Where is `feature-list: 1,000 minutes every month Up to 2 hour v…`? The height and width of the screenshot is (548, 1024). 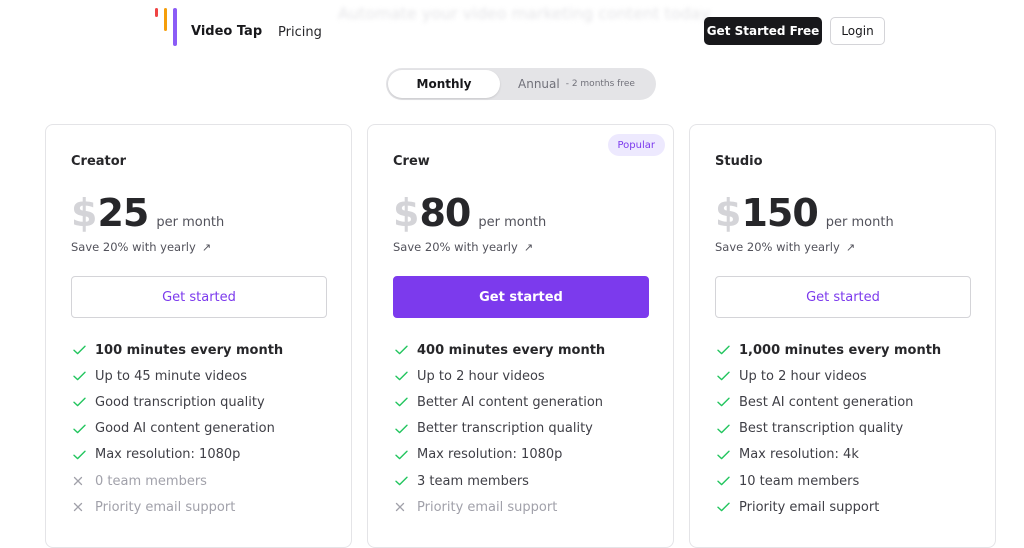 feature-list: 1,000 minutes every month Up to 2 hour v… is located at coordinates (829, 428).